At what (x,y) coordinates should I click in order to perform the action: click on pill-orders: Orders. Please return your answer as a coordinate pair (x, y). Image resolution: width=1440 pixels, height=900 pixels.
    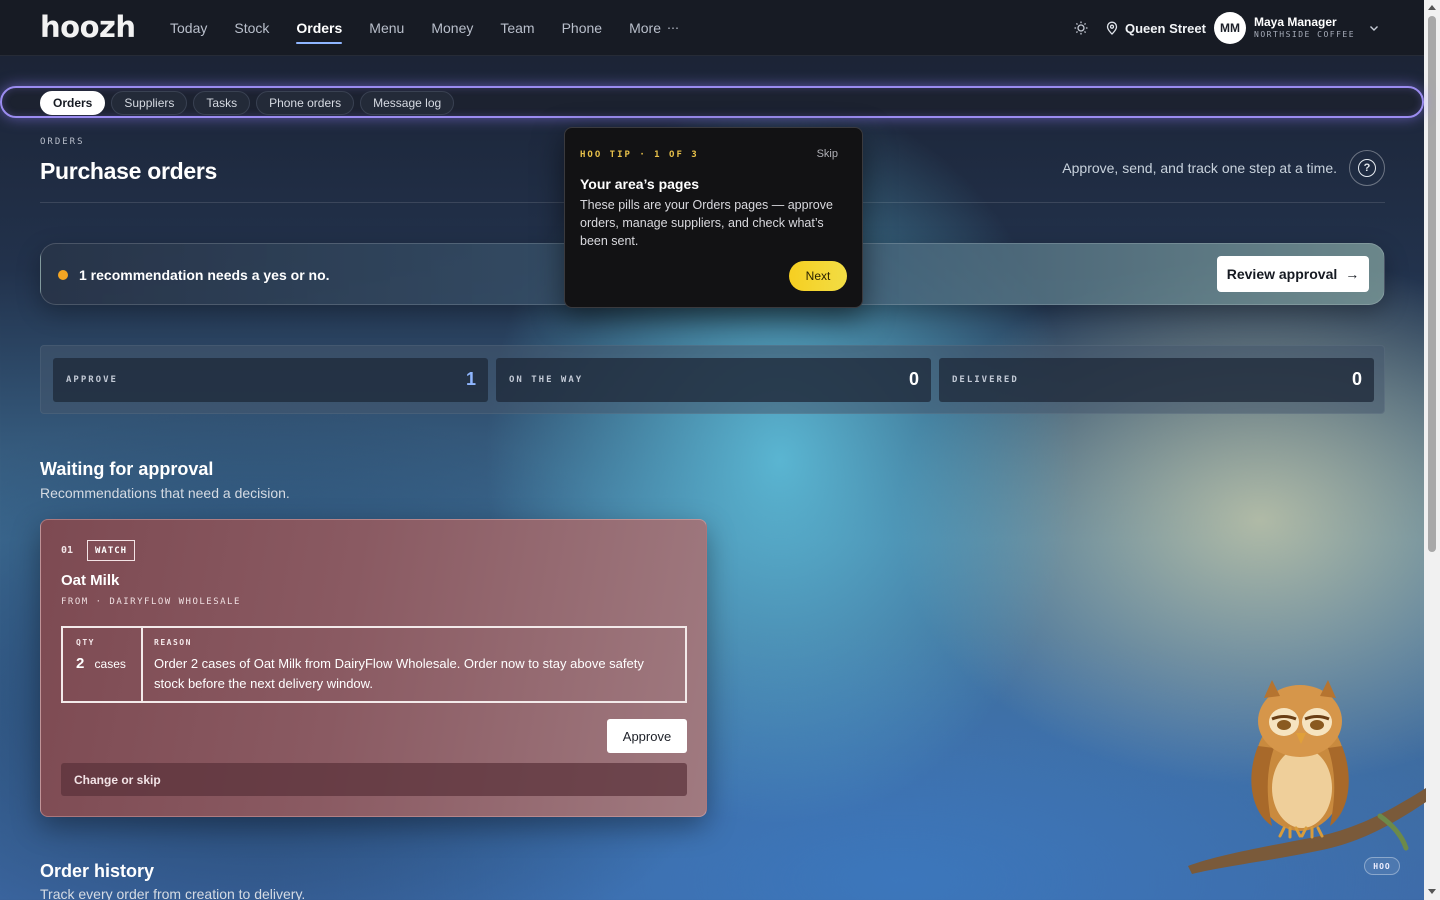
    Looking at the image, I should click on (73, 103).